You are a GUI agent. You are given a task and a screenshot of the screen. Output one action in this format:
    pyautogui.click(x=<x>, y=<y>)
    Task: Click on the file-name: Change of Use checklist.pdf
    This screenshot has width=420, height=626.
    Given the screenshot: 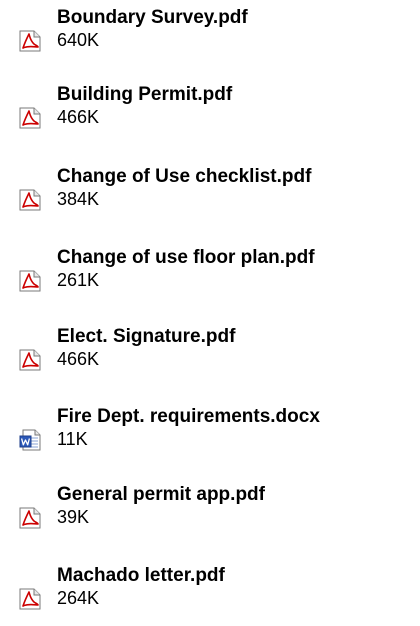 What is the action you would take?
    pyautogui.click(x=184, y=177)
    